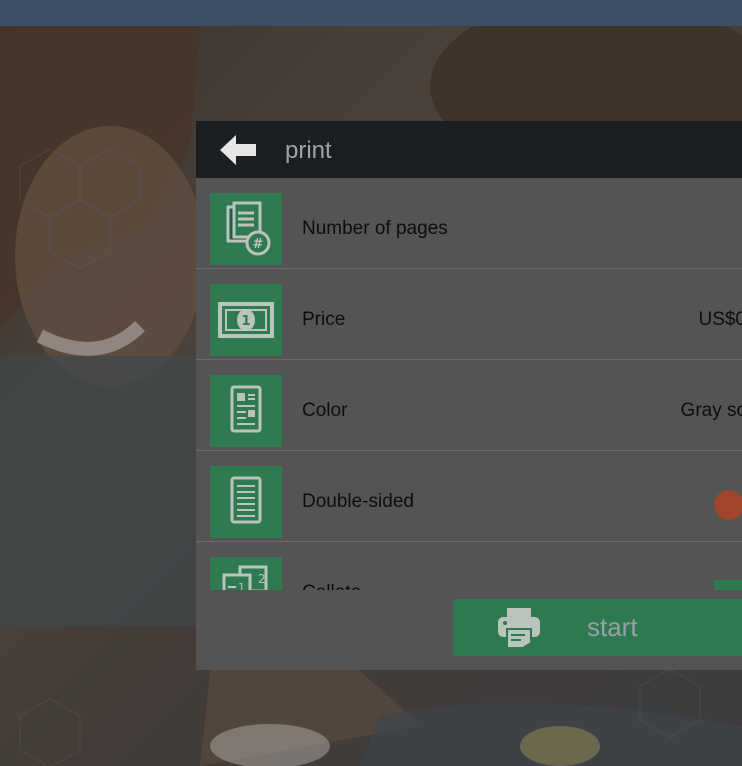  I want to click on svg-text: 2, so click(262, 579).